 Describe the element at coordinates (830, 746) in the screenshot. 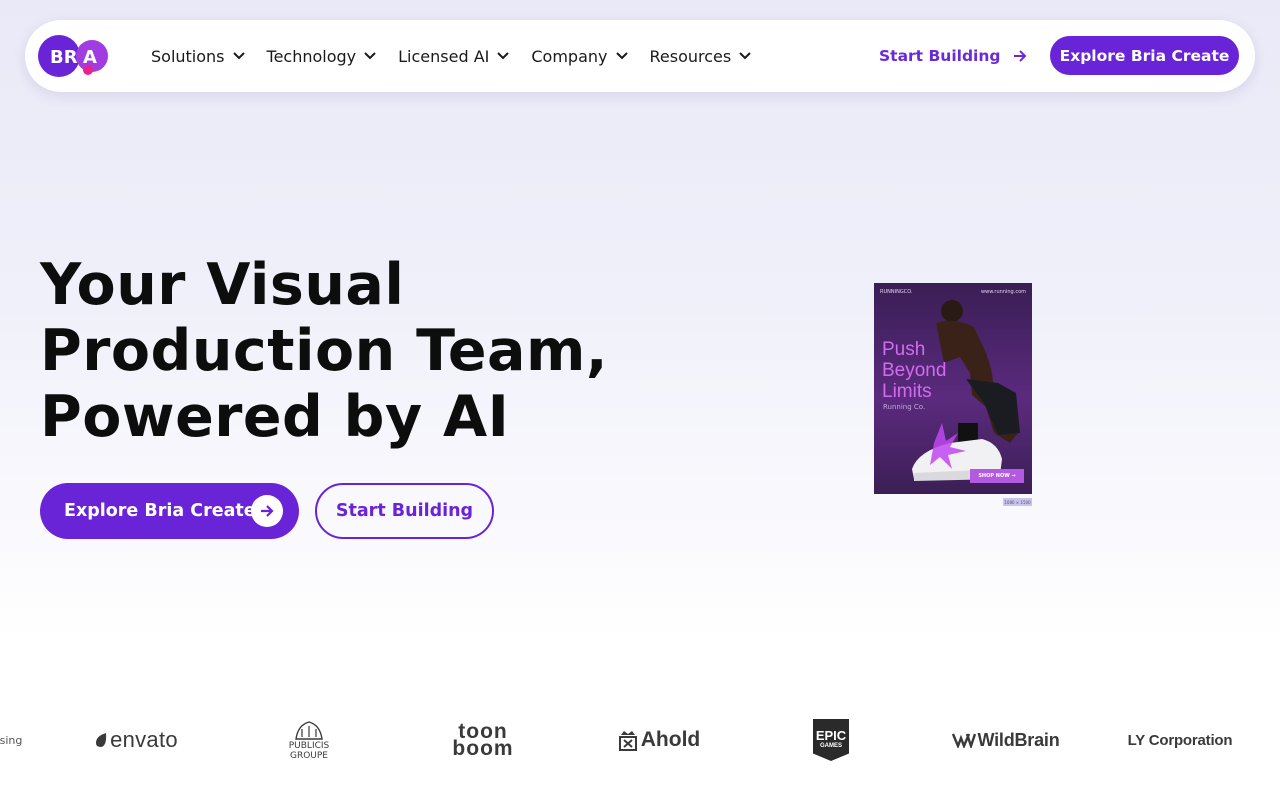

I see `epic-line2: GAMES` at that location.